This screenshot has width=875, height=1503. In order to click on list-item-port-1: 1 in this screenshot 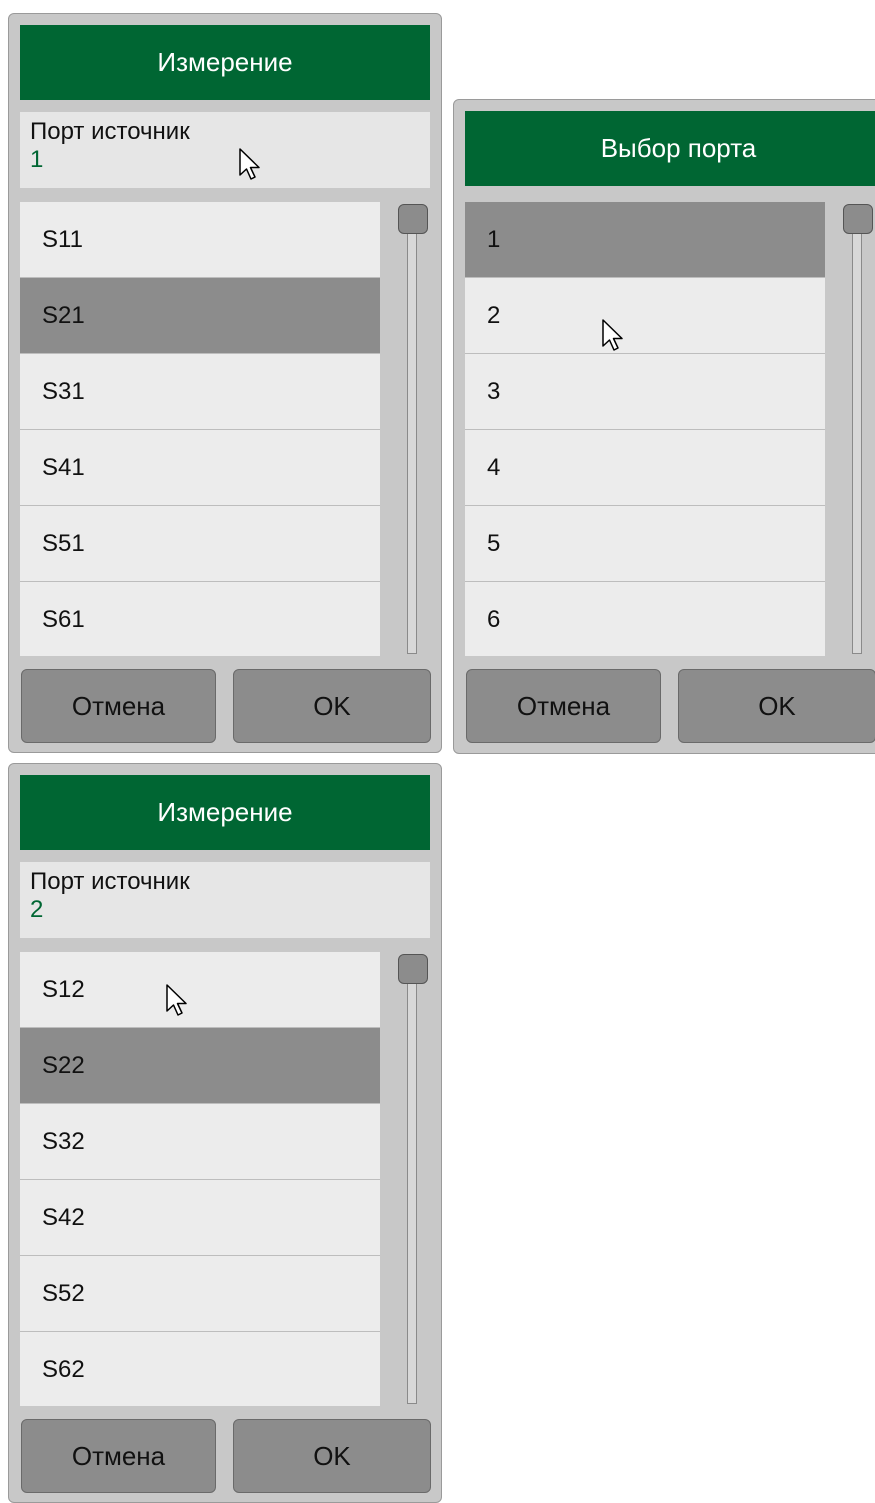, I will do `click(645, 240)`.